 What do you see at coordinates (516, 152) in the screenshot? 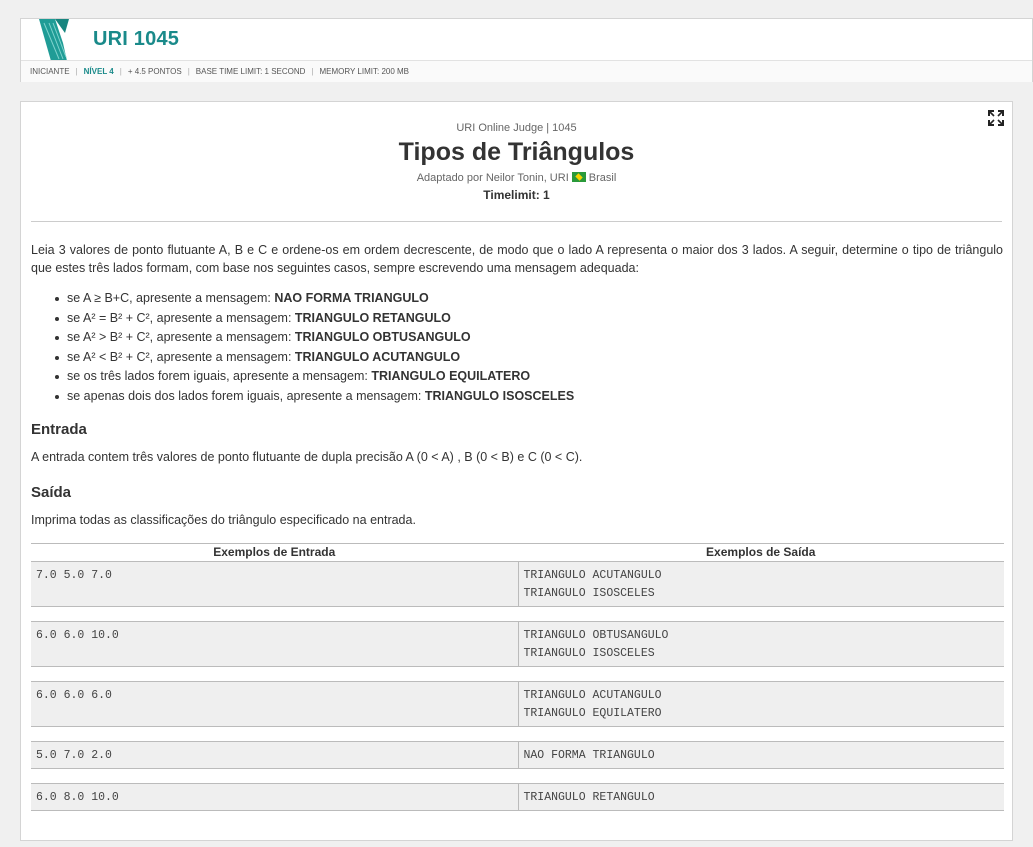
I see `problem-title: Tipos de Triângulos` at bounding box center [516, 152].